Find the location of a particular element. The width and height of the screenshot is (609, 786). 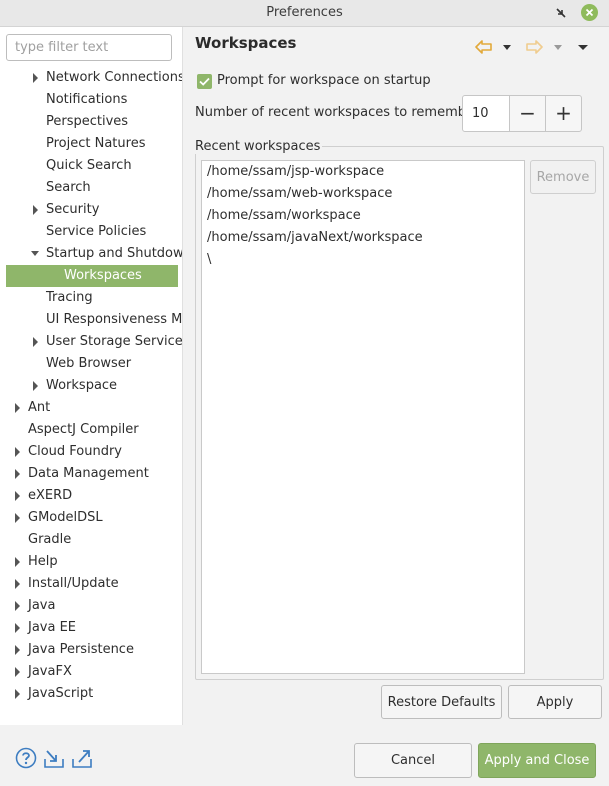

tree-item: User Storage Service is located at coordinates (91, 342).